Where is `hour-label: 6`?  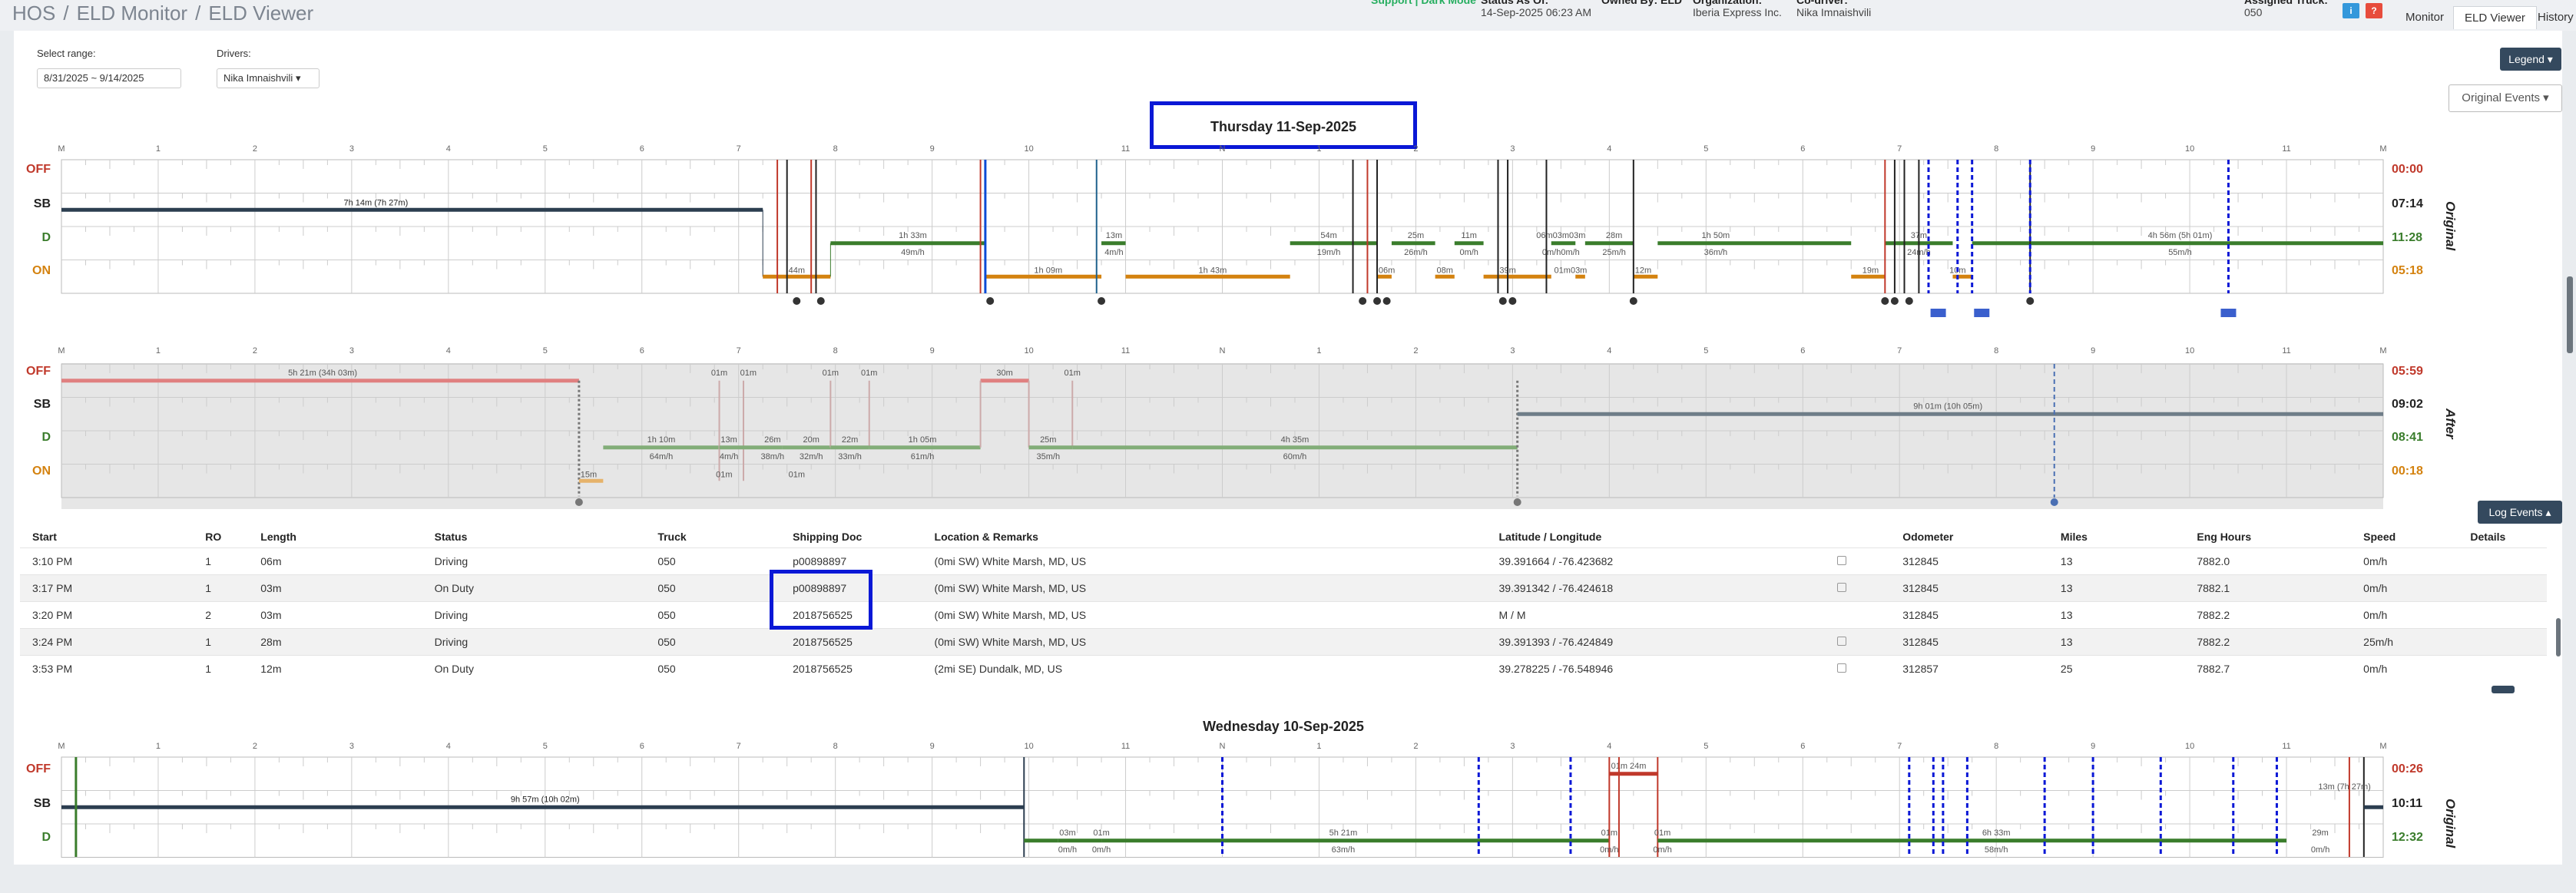 hour-label: 6 is located at coordinates (1803, 351).